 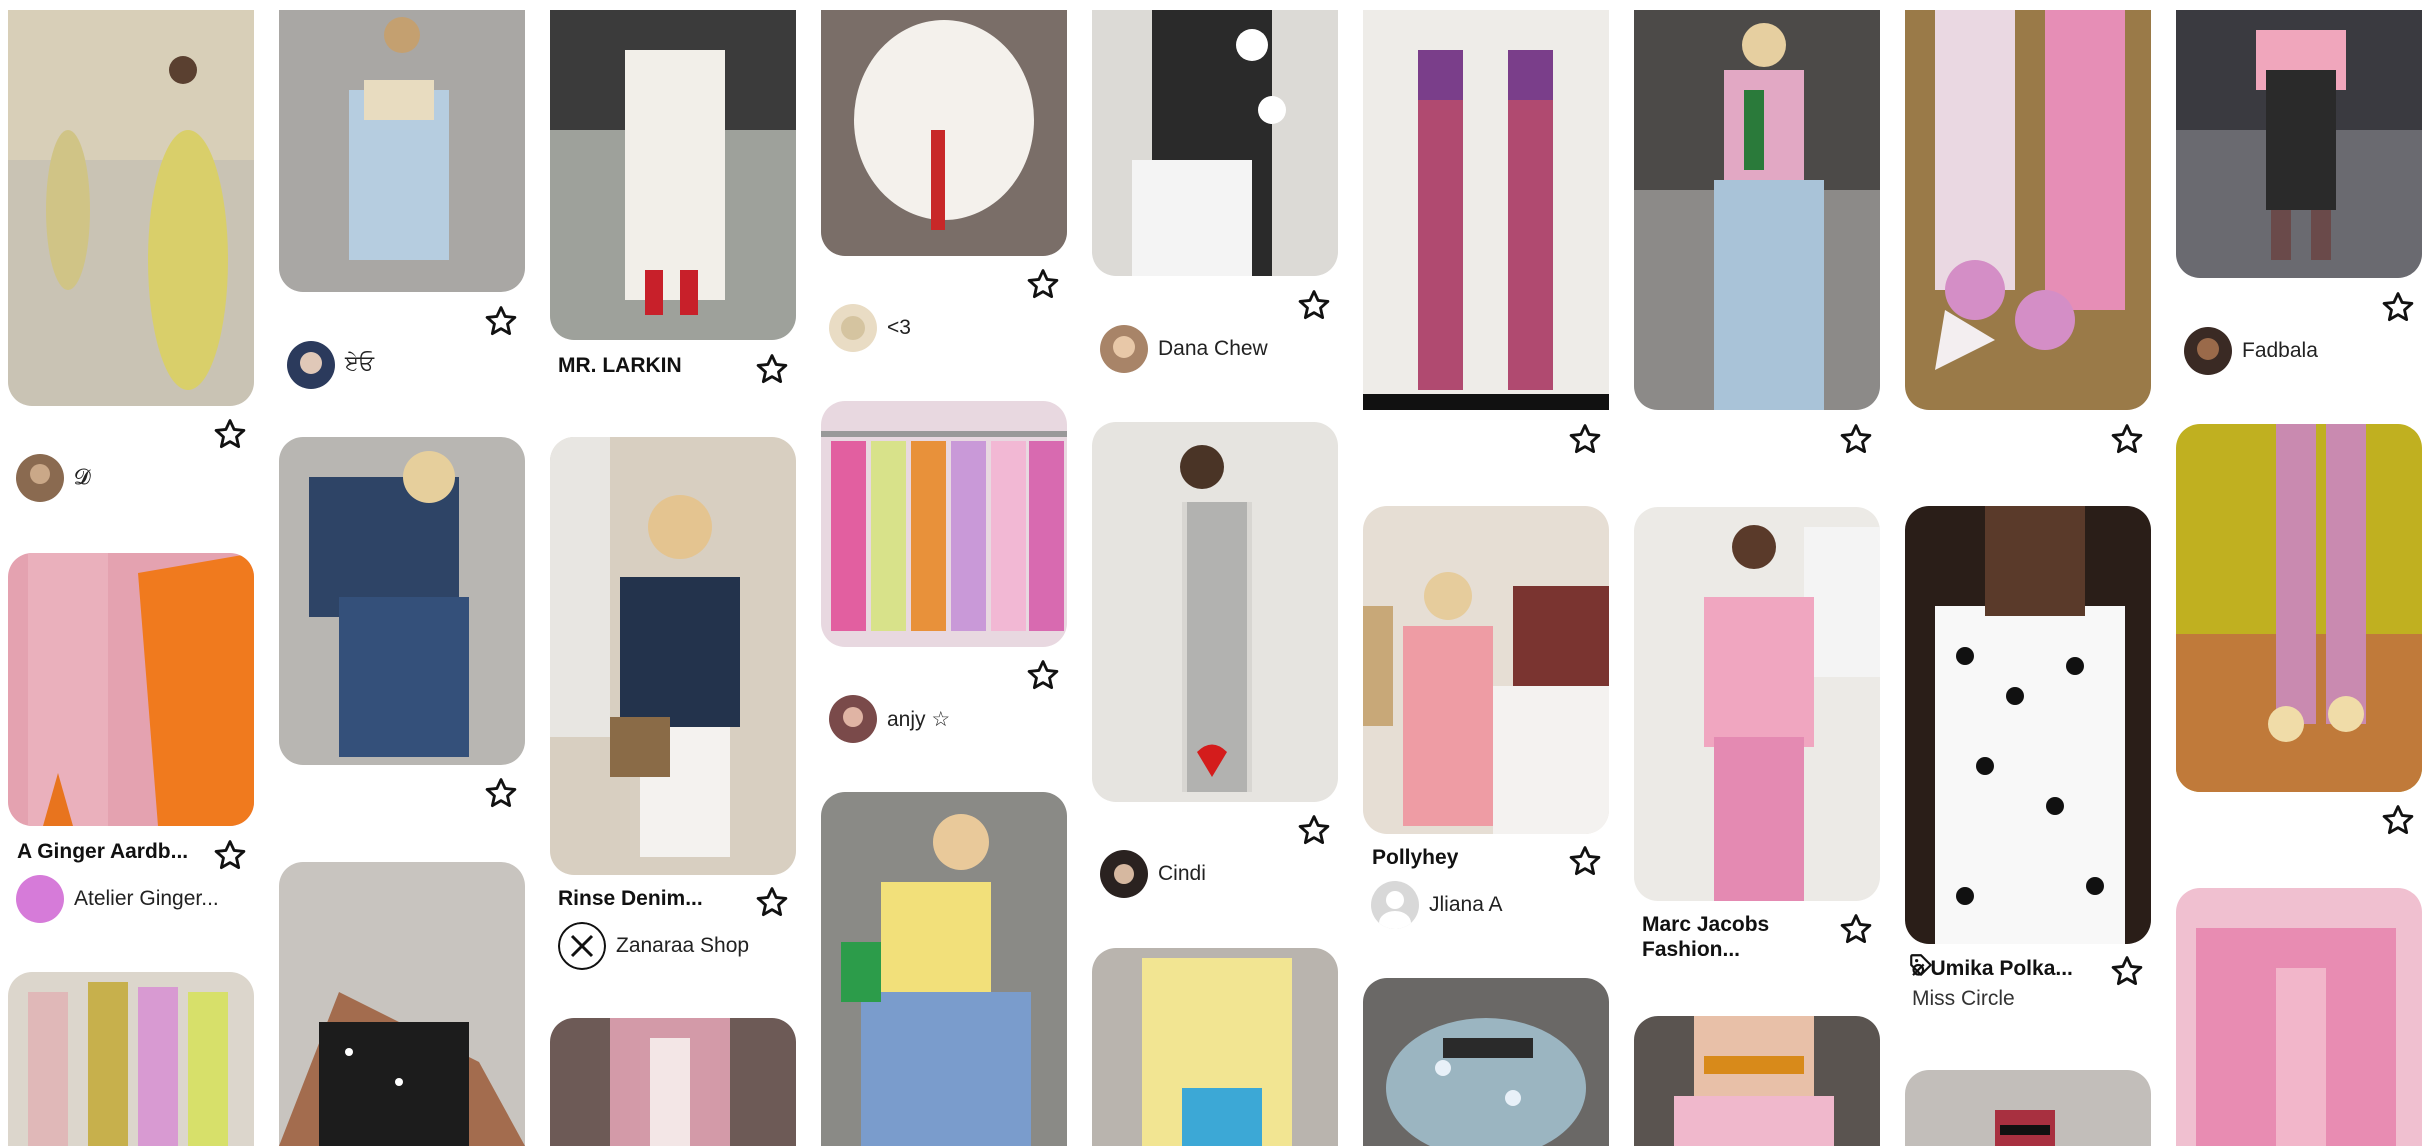 What do you see at coordinates (359, 364) in the screenshot?
I see `creator-name: ਏਓ` at bounding box center [359, 364].